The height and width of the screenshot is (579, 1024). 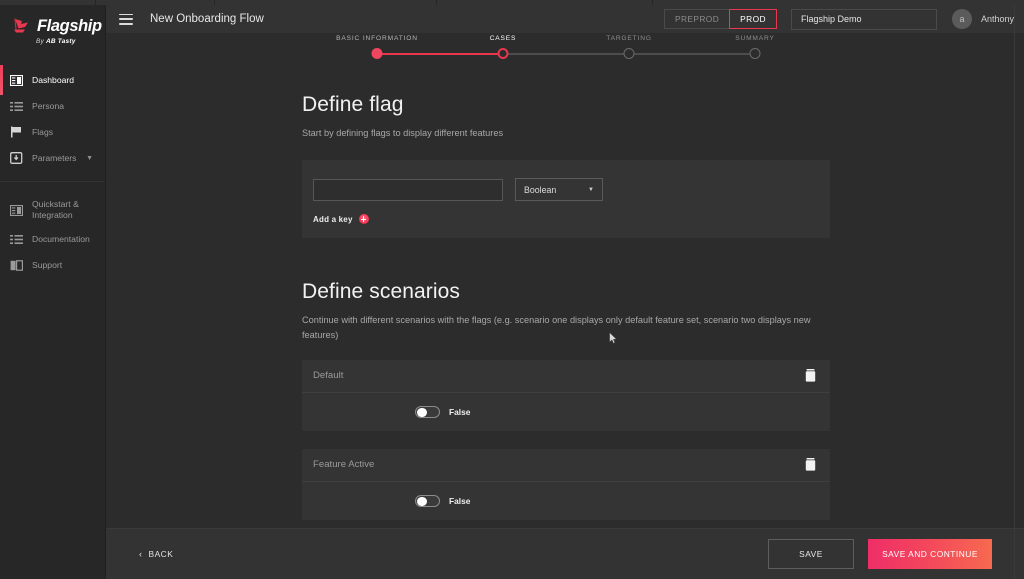 What do you see at coordinates (16, 106) in the screenshot?
I see `list-icon` at bounding box center [16, 106].